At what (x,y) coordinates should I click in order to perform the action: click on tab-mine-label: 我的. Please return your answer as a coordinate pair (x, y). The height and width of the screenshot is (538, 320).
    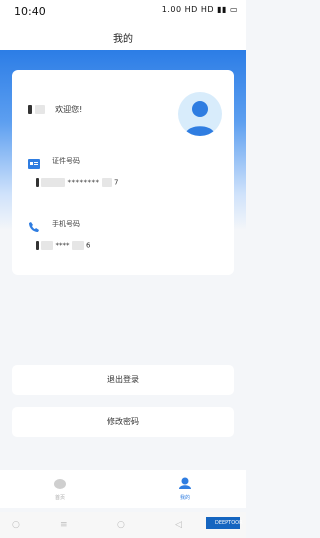
    Looking at the image, I should click on (184, 498).